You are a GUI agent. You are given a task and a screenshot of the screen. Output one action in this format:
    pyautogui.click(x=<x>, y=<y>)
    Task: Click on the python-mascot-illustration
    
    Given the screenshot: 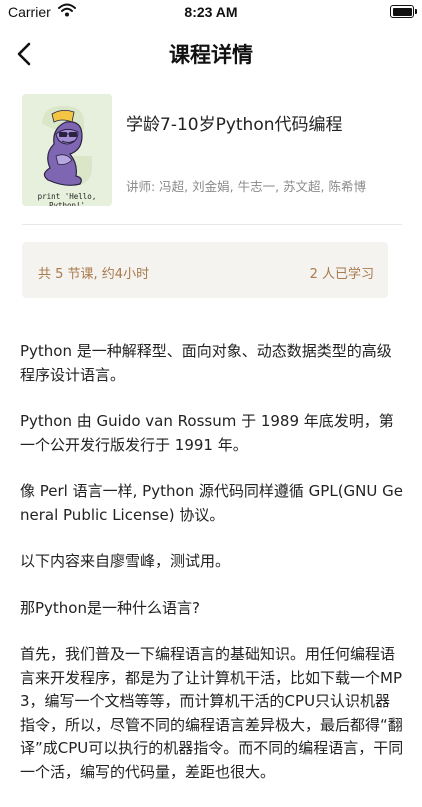 What is the action you would take?
    pyautogui.click(x=67, y=150)
    